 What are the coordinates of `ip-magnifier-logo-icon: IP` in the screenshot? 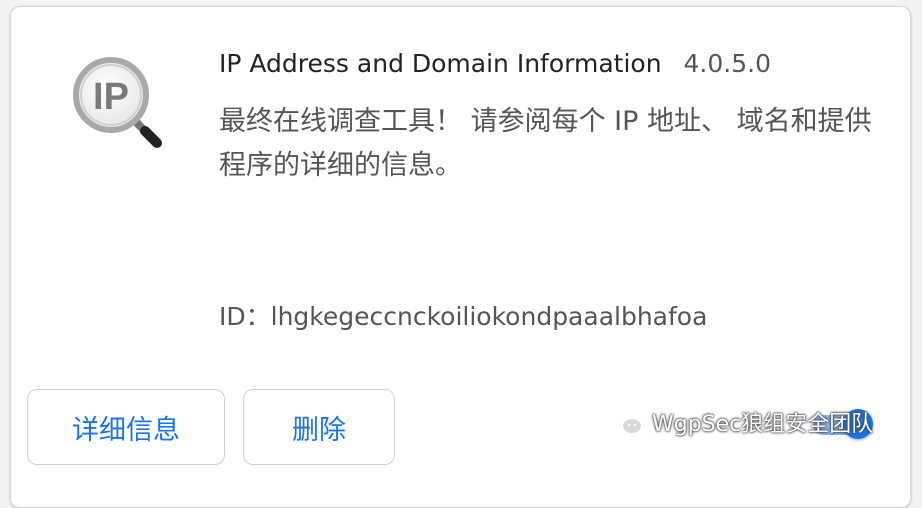 It's located at (119, 103).